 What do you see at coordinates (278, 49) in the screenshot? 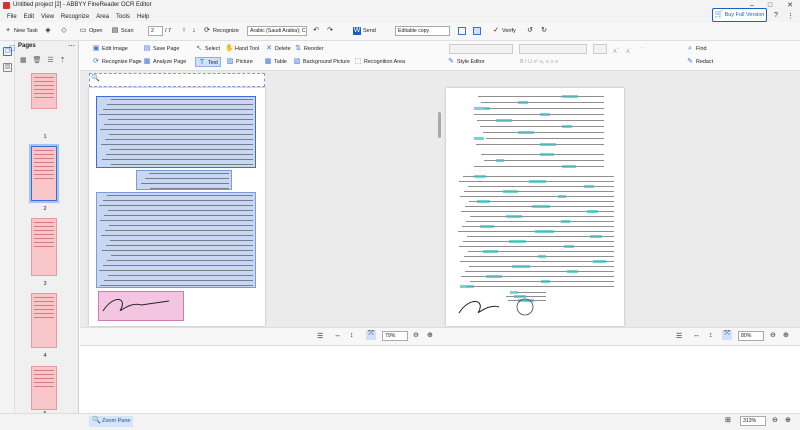
I see `delete-button: ✕ Delete` at bounding box center [278, 49].